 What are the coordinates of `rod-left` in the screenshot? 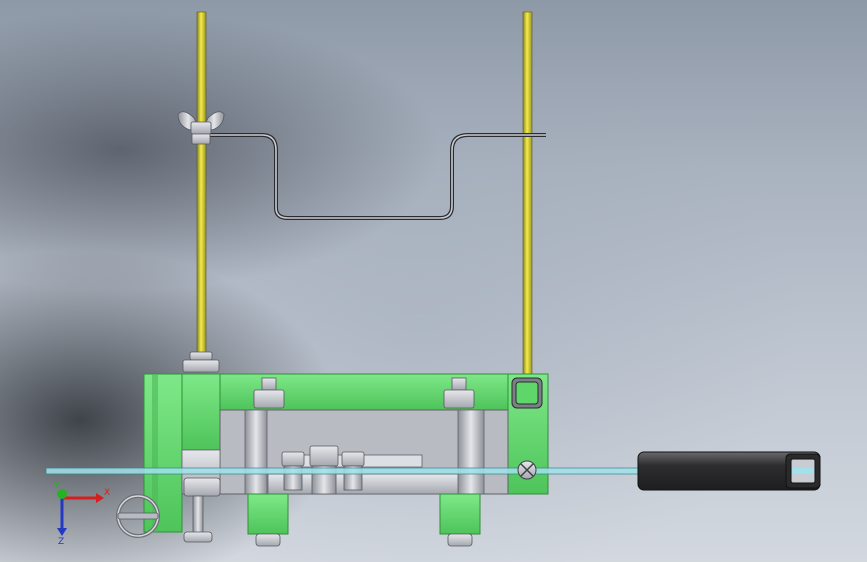 It's located at (201, 187).